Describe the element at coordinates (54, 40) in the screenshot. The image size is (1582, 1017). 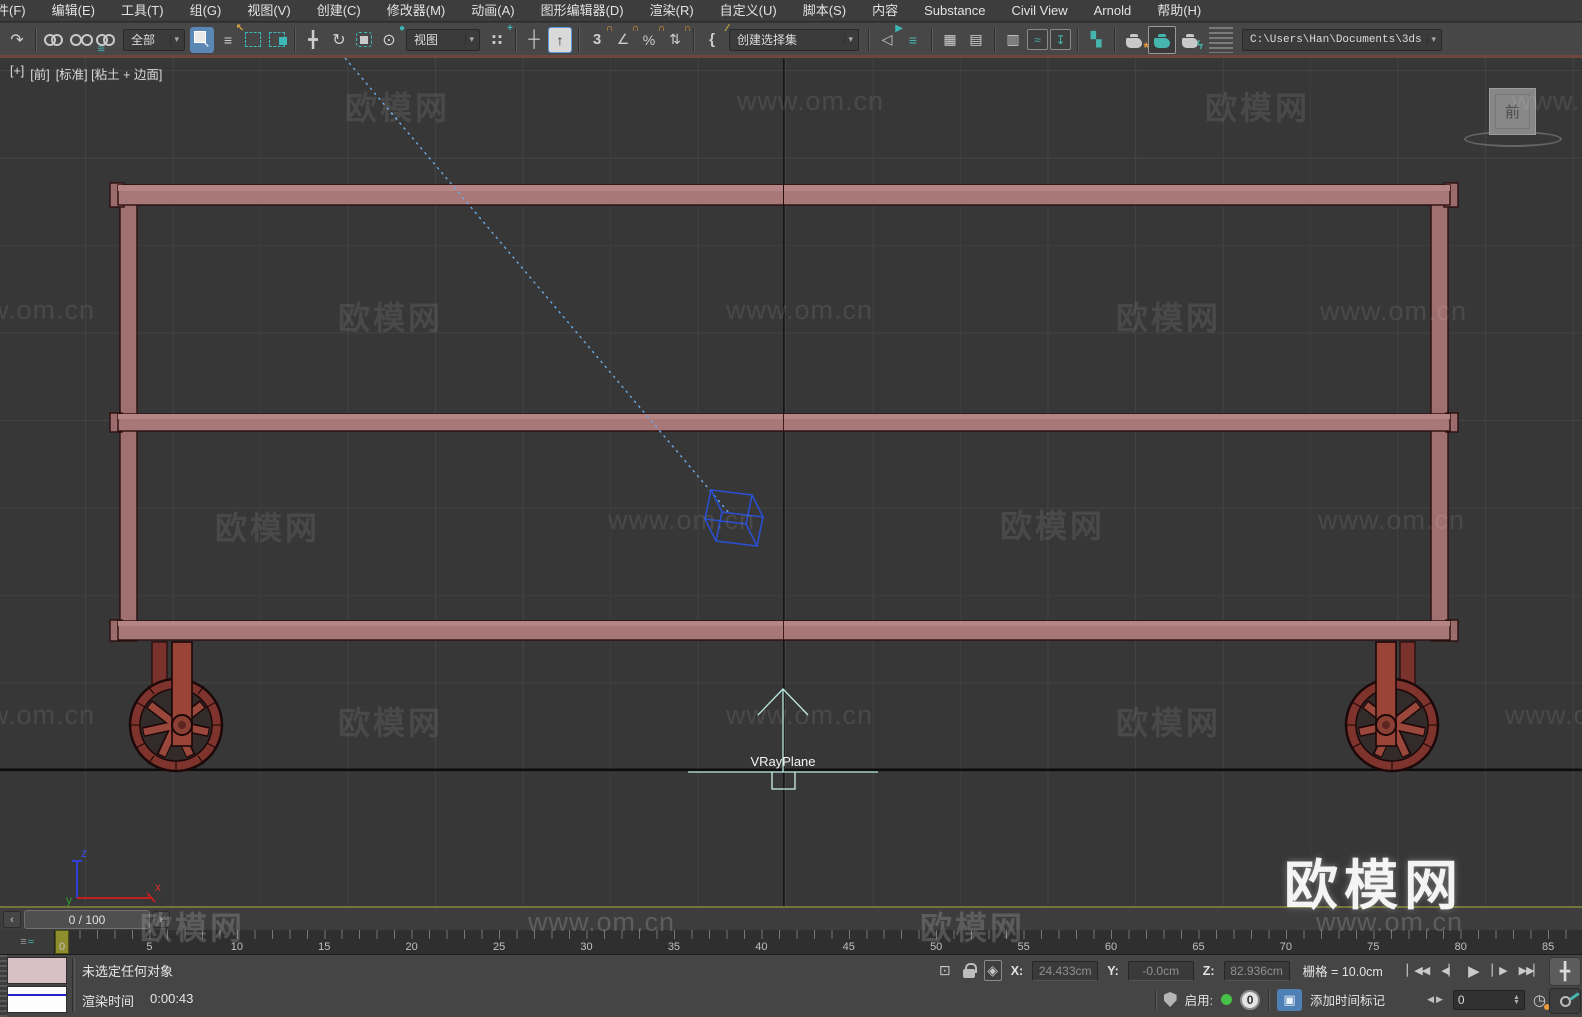
I see `select-and-link-icon` at that location.